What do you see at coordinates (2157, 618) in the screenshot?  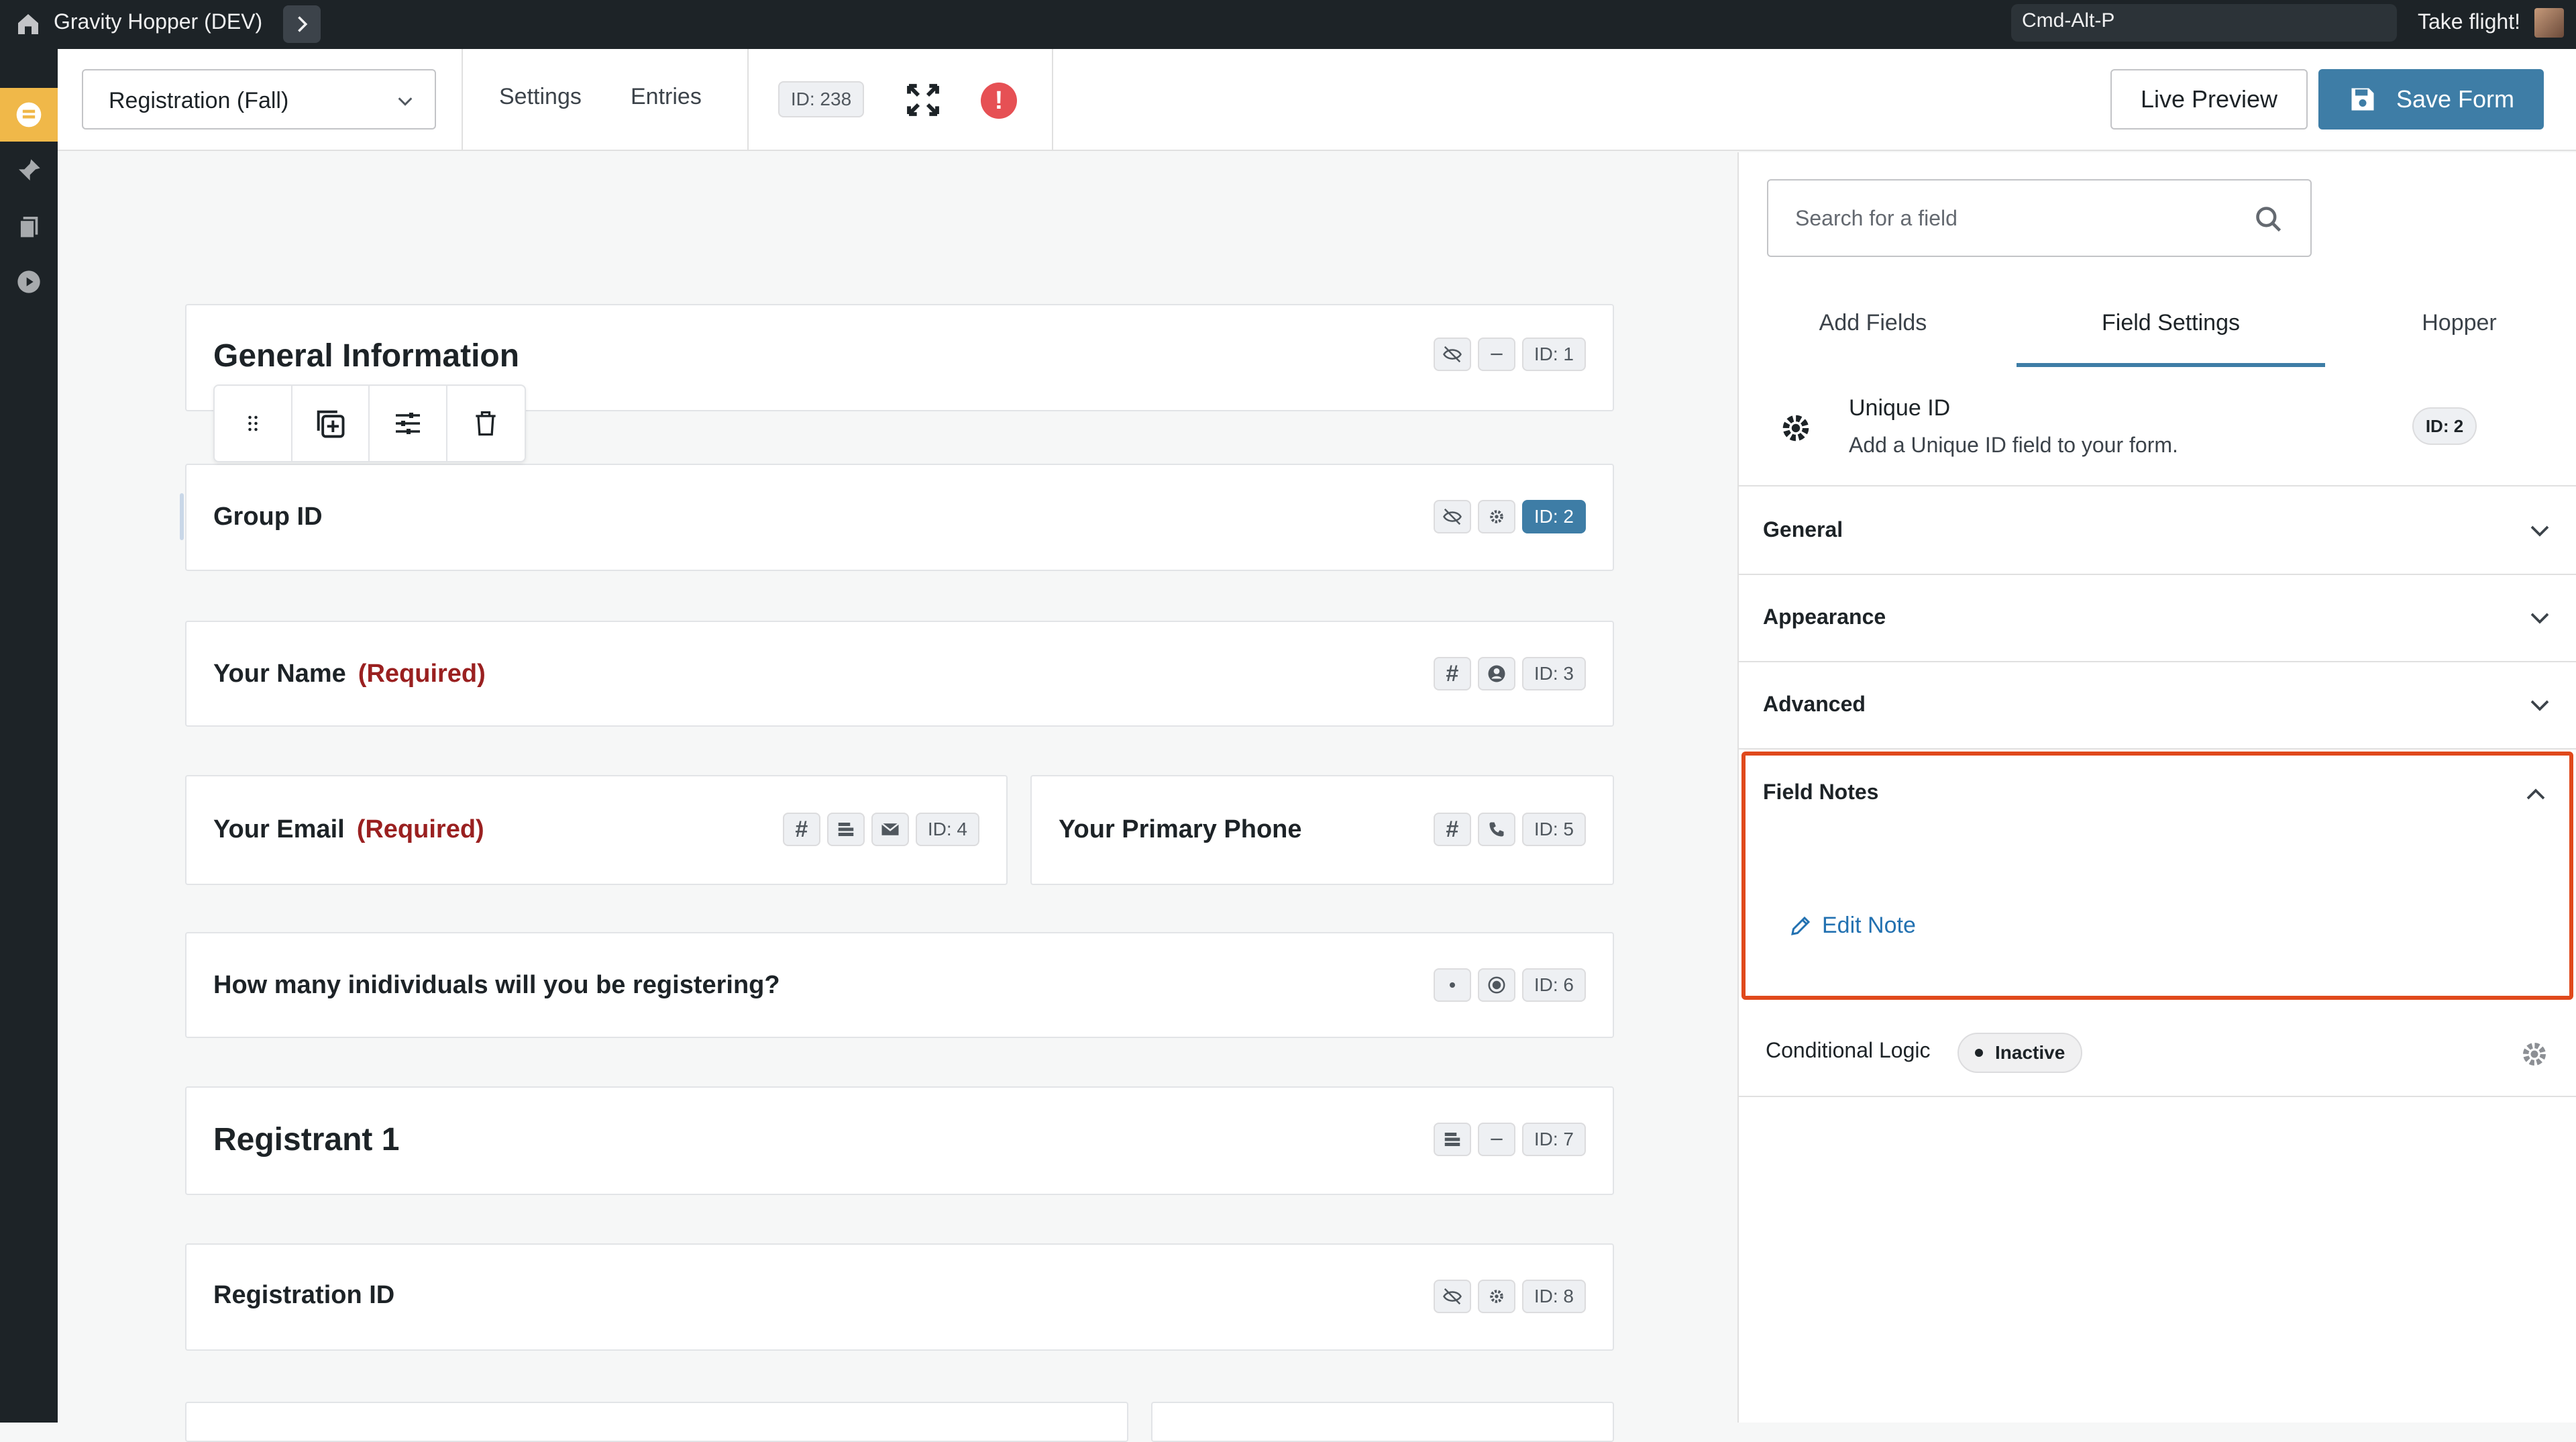 I see `accordion-appearance: Appearance` at bounding box center [2157, 618].